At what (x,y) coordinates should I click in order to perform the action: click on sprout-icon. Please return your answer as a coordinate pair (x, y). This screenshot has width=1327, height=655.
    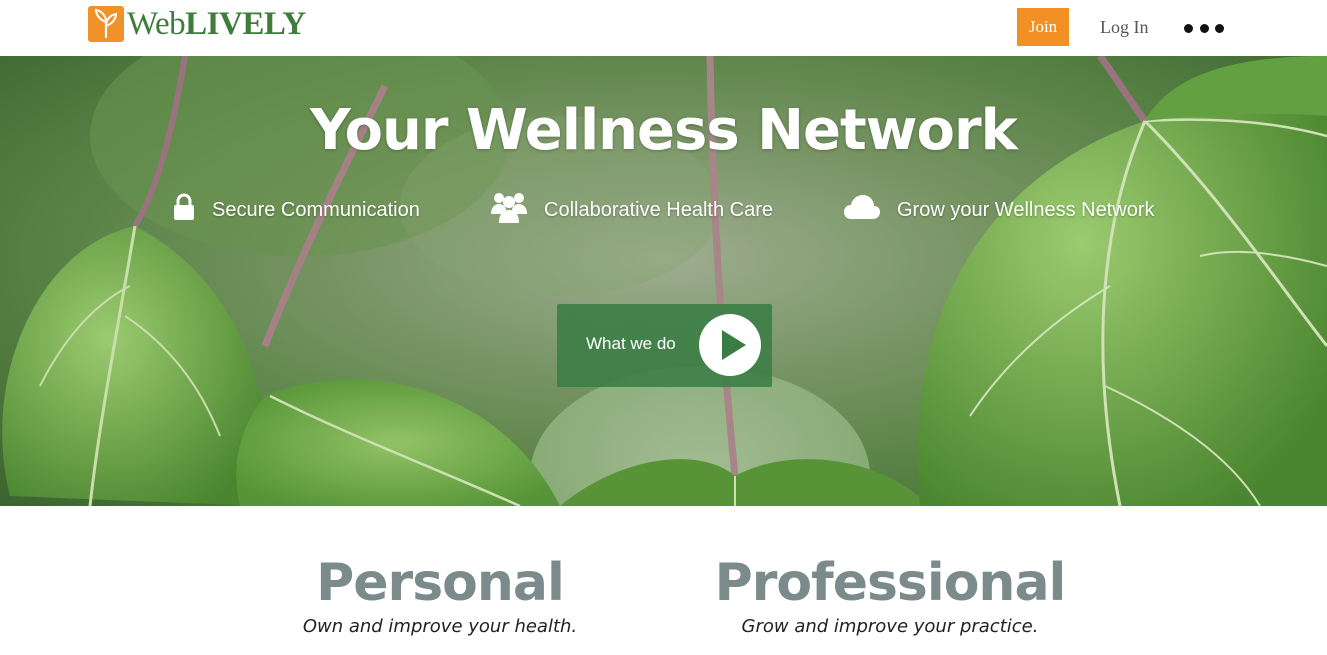
    Looking at the image, I should click on (106, 24).